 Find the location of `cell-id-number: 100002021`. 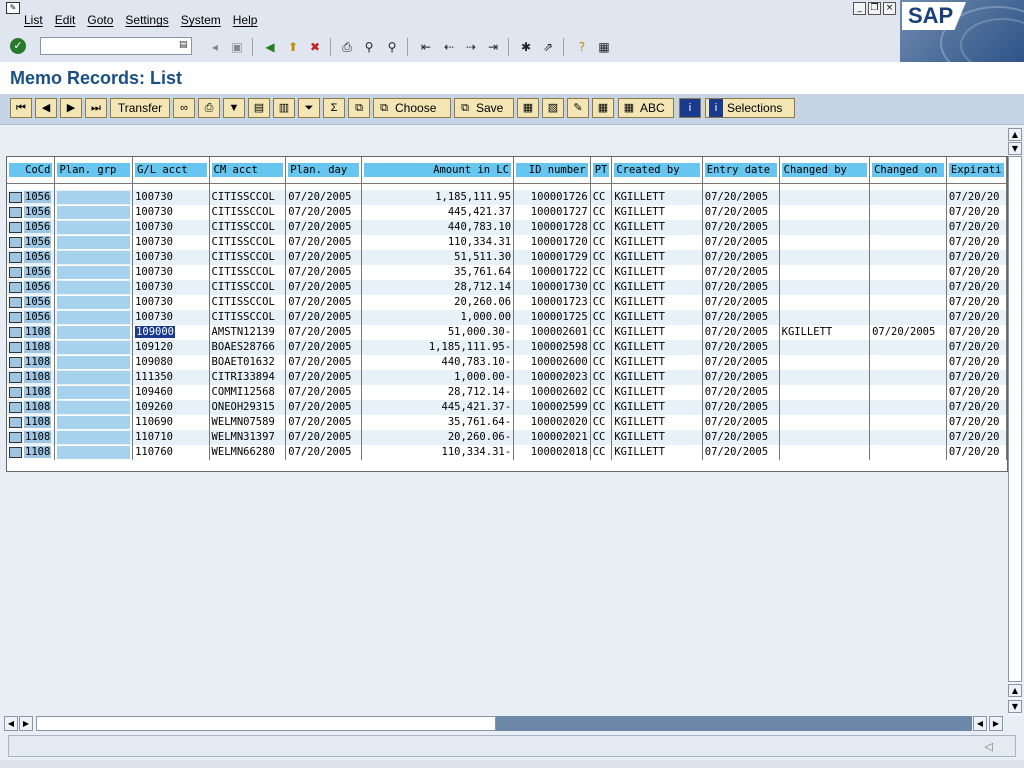

cell-id-number: 100002021 is located at coordinates (552, 437).